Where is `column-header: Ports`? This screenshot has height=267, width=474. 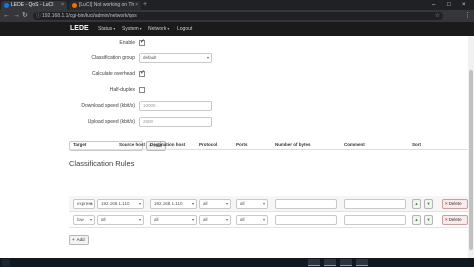
column-header: Ports is located at coordinates (242, 144).